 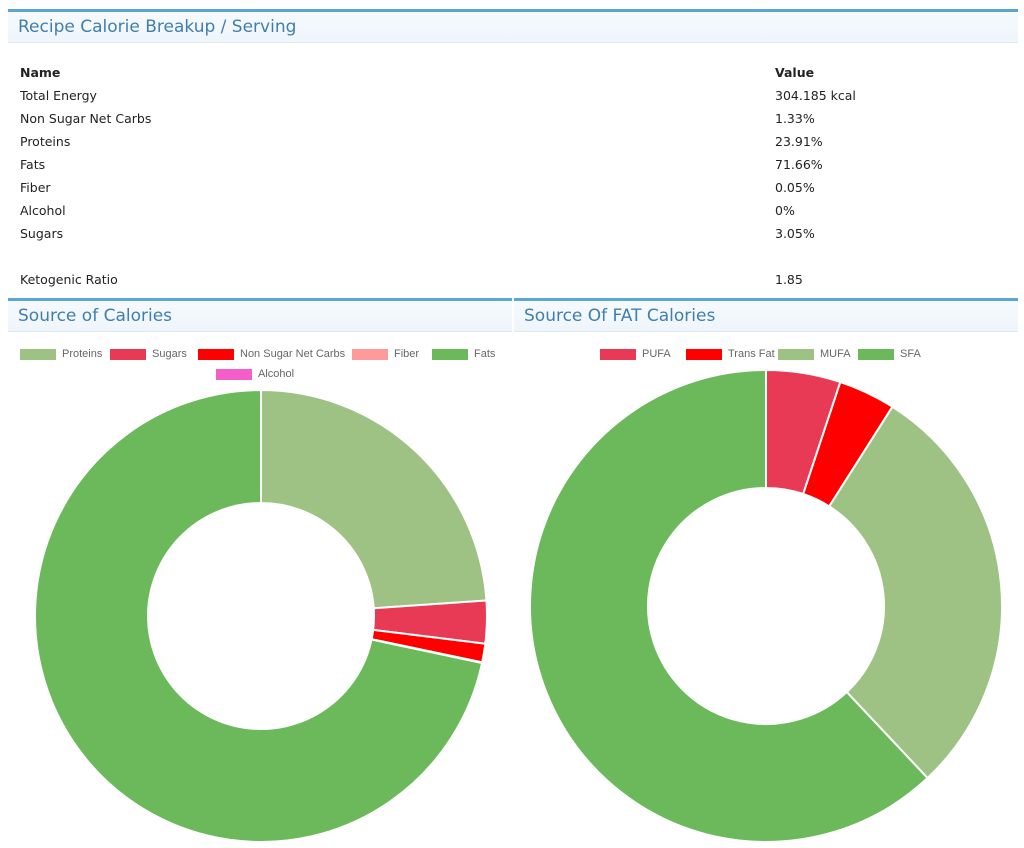 What do you see at coordinates (95, 316) in the screenshot?
I see `panel-title: Source of Calories` at bounding box center [95, 316].